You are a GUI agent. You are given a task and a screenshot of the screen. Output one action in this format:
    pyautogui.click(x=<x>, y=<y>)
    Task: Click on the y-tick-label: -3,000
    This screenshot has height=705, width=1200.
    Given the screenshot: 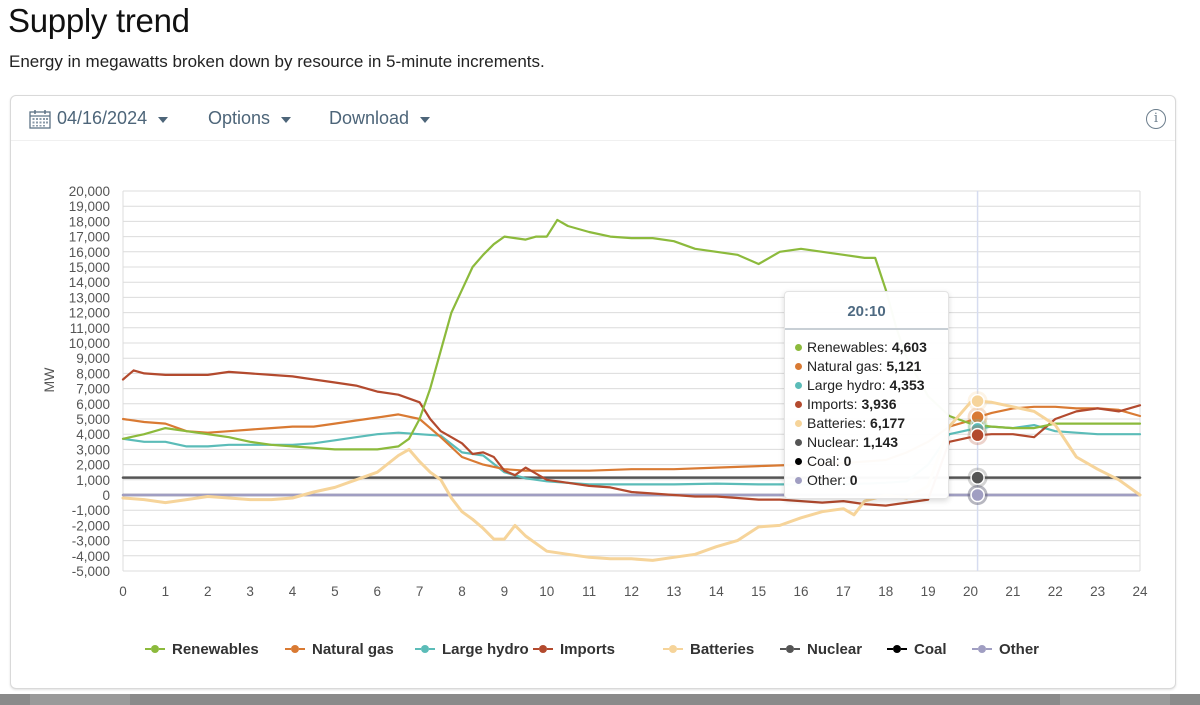 What is the action you would take?
    pyautogui.click(x=91, y=541)
    